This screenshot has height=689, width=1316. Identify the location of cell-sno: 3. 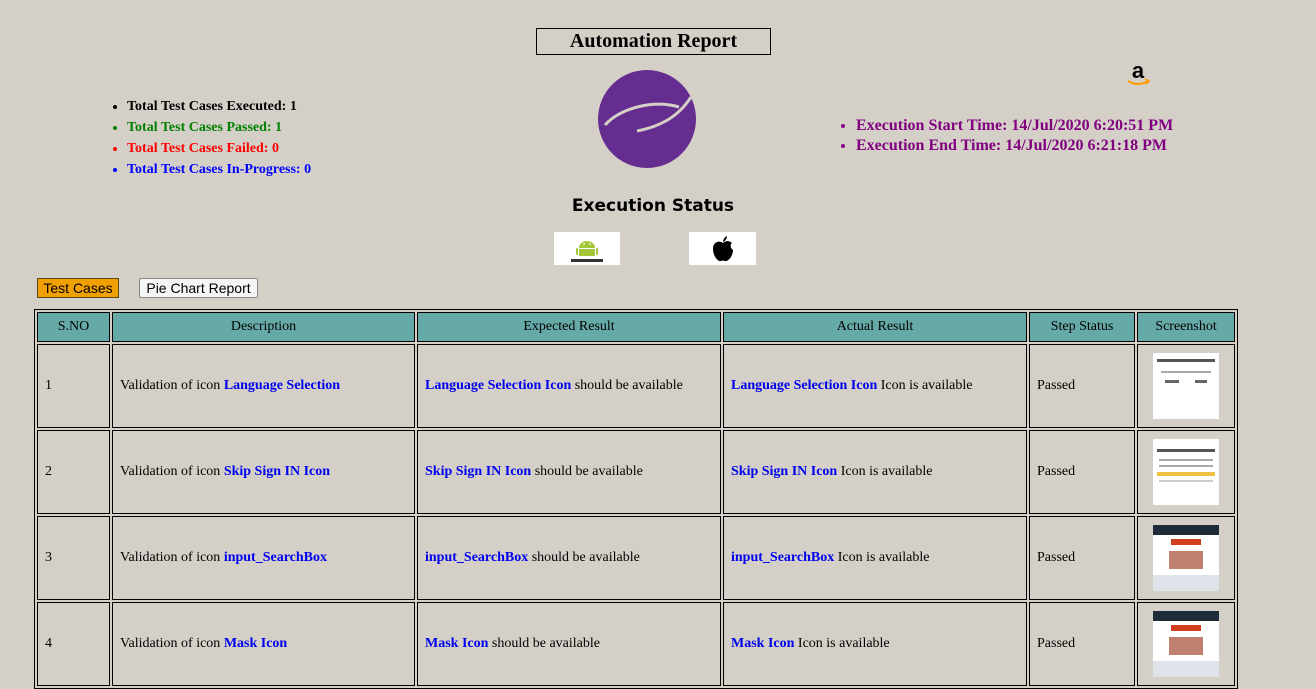
(73, 558).